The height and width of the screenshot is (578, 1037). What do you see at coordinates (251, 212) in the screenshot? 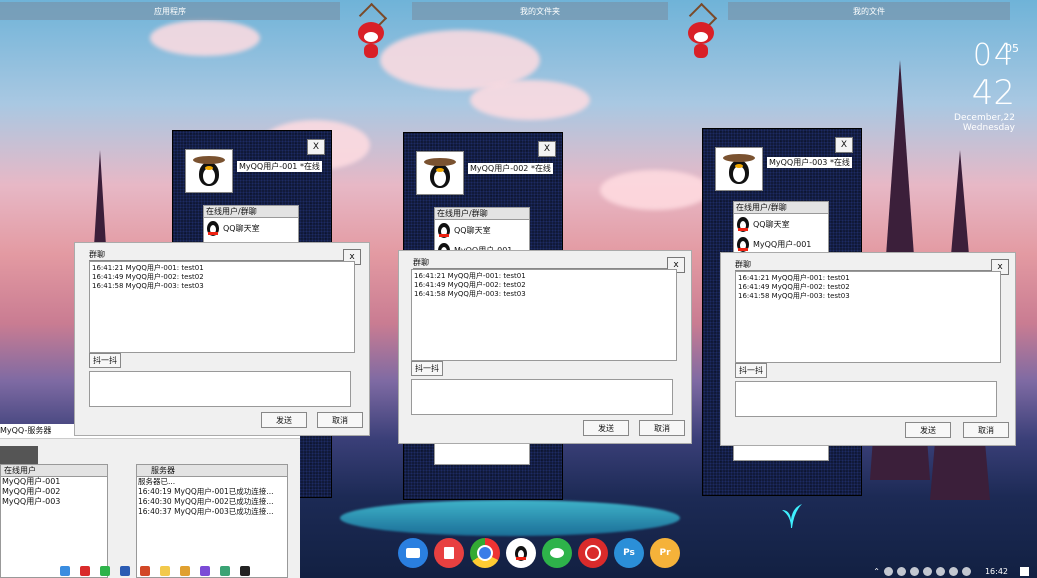
I see `list-header: 在线用户/群聊` at bounding box center [251, 212].